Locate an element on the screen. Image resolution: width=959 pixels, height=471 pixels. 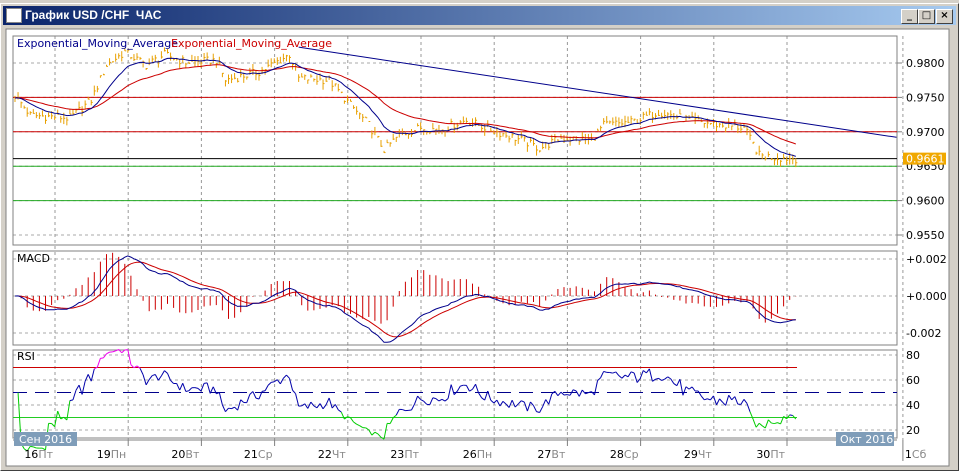
day-number: 1 is located at coordinates (908, 454).